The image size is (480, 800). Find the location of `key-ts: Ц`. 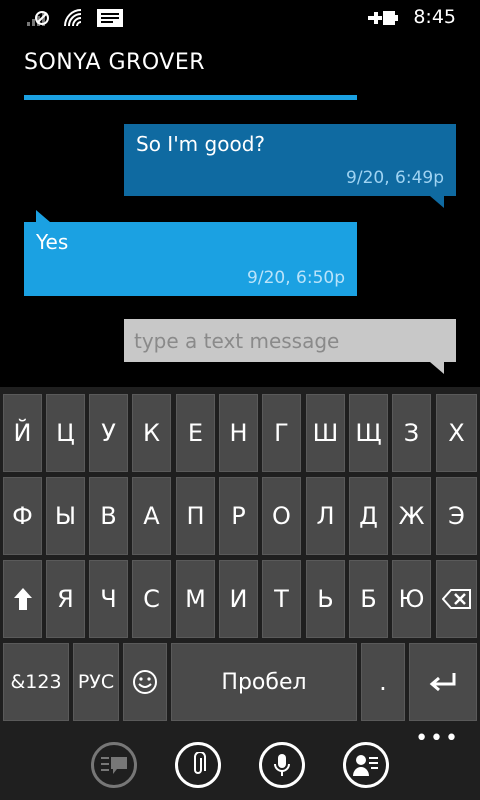

key-ts: Ц is located at coordinates (65, 433).